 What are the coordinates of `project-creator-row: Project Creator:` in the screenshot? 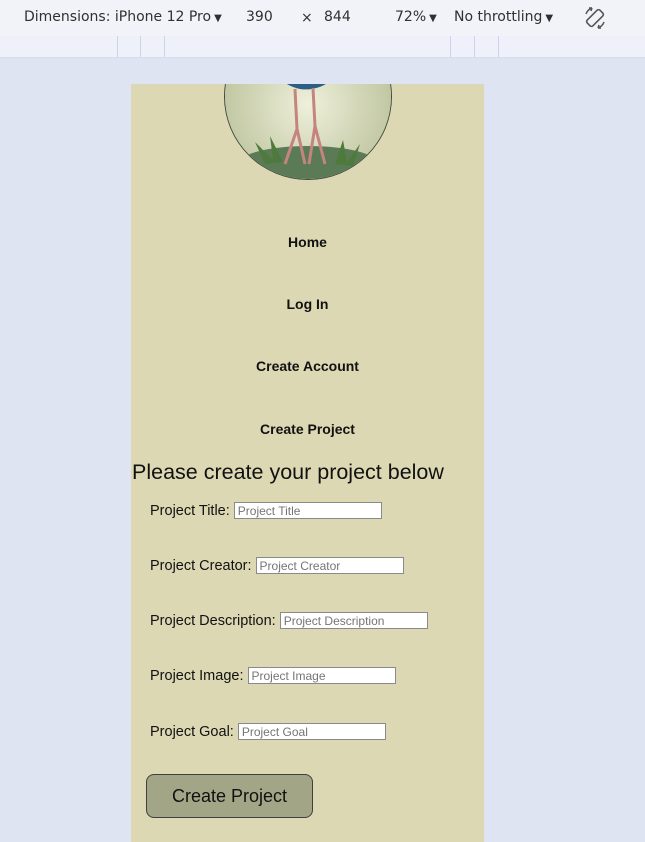 It's located at (277, 565).